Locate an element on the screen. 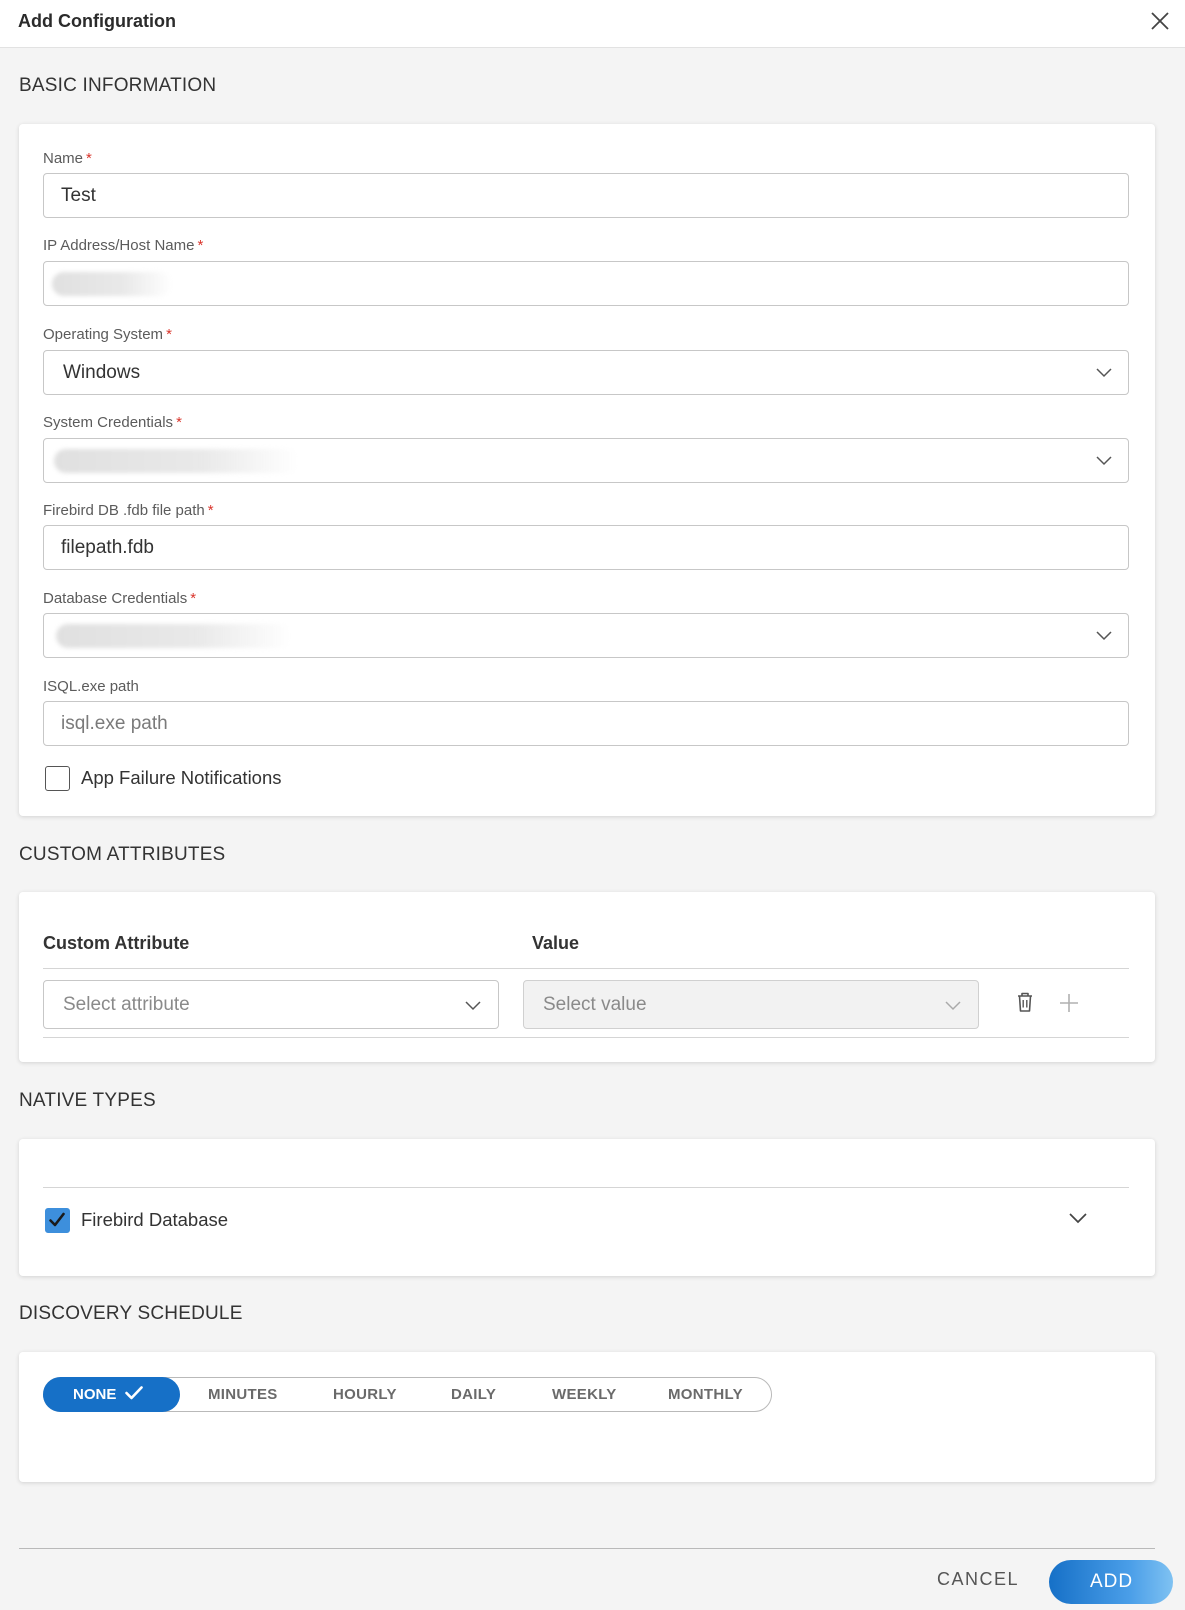 This screenshot has width=1185, height=1610. schedule-segmented-control: NONE MINUTES HOURLY DAILY WEEKLY MONTHLY is located at coordinates (407, 1394).